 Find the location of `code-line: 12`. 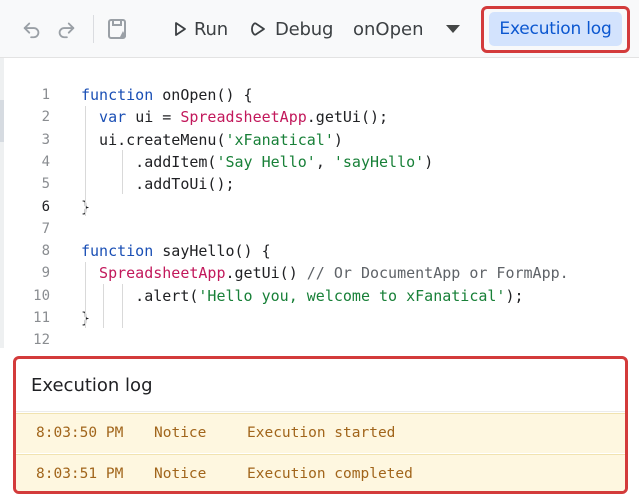

code-line: 12 is located at coordinates (321, 340).